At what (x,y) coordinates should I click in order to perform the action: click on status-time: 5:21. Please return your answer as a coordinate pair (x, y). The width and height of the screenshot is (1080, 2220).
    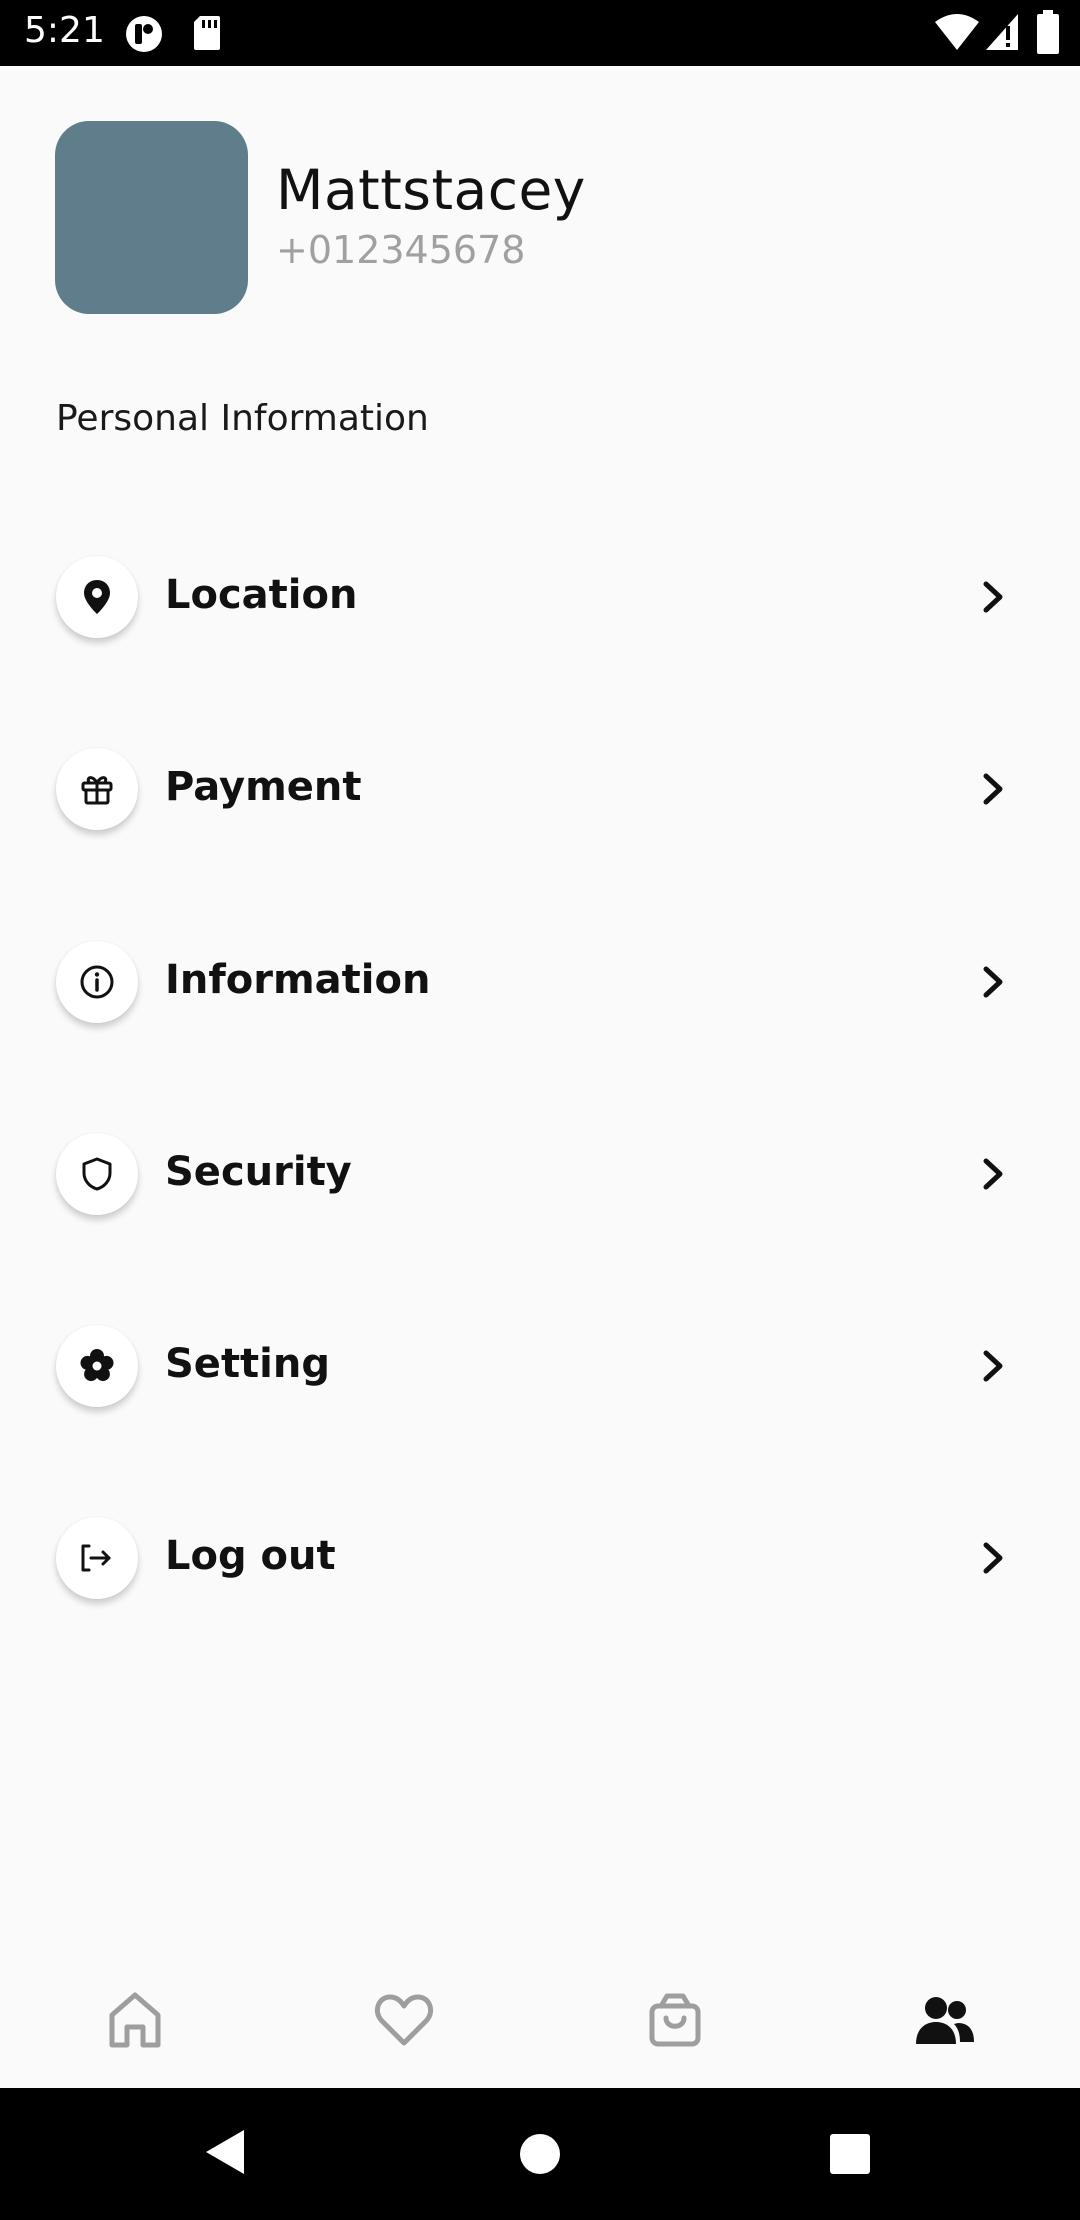
    Looking at the image, I should click on (64, 30).